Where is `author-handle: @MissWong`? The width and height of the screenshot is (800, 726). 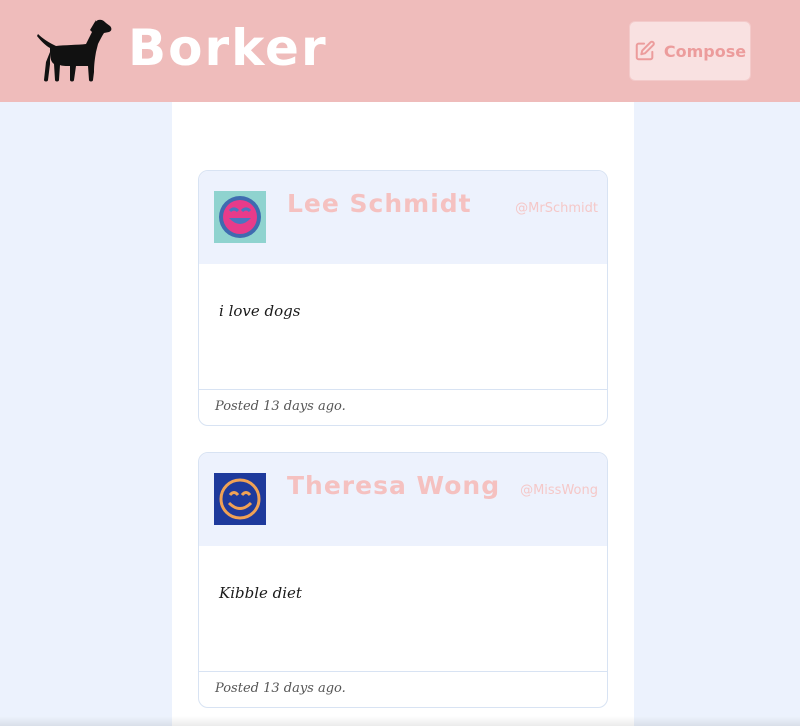
author-handle: @MissWong is located at coordinates (559, 490).